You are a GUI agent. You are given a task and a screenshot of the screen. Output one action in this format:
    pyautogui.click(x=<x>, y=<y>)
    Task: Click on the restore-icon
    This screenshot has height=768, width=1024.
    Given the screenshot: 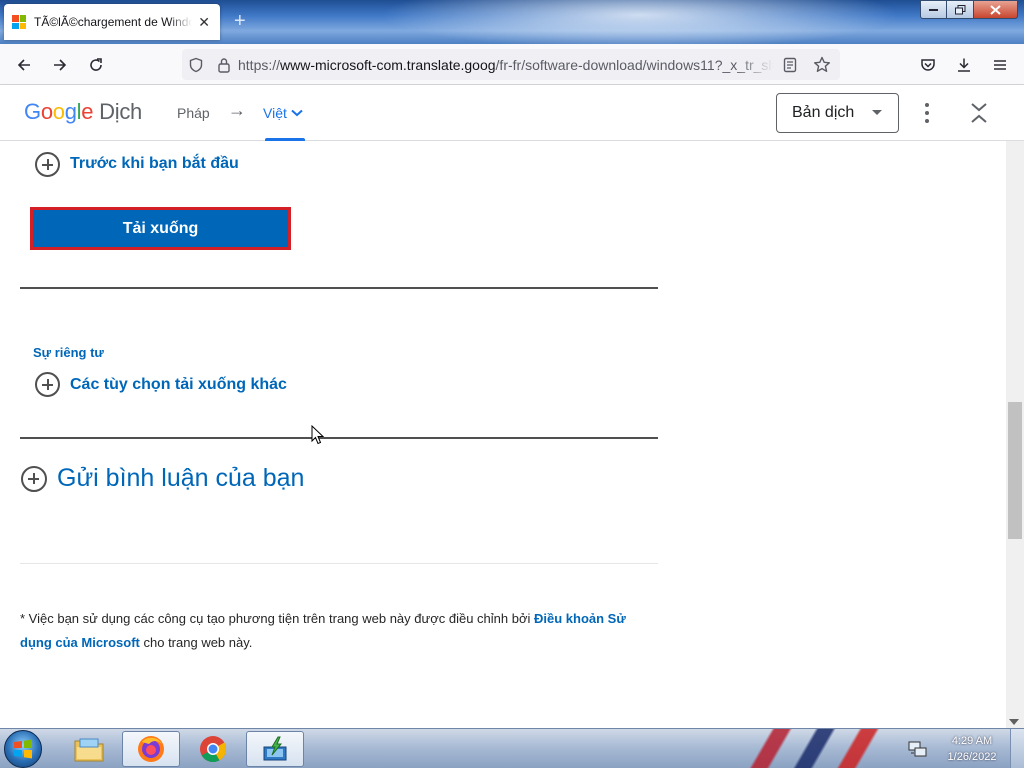 What is the action you would take?
    pyautogui.click(x=959, y=9)
    